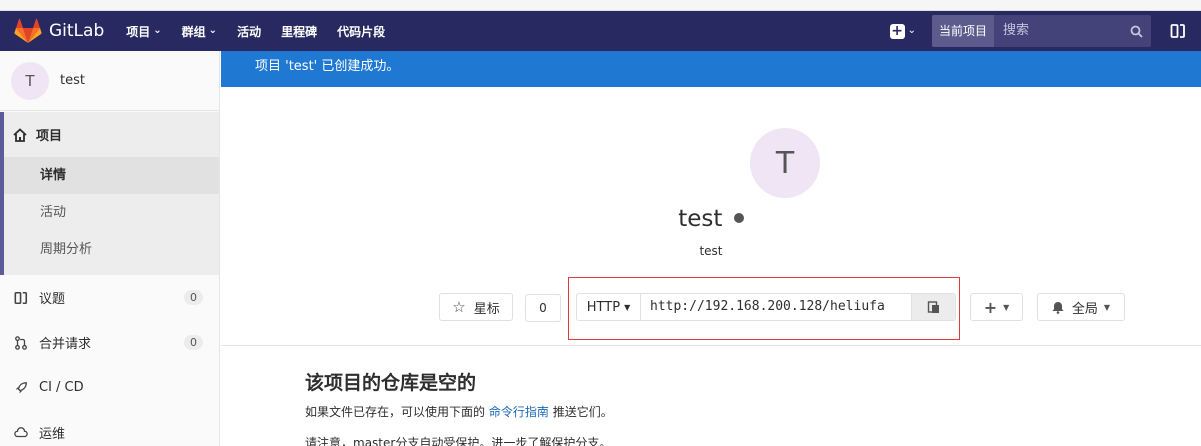 The width and height of the screenshot is (1201, 446). Describe the element at coordinates (138, 31) in the screenshot. I see `nav-projects-label: 项目` at that location.